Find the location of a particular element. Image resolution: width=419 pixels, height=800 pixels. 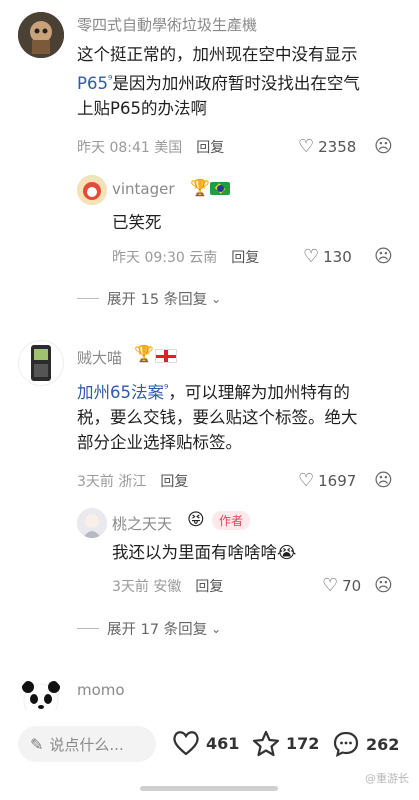

reply-meta: 昨天 09:30 云南 回复 is located at coordinates (185, 257).